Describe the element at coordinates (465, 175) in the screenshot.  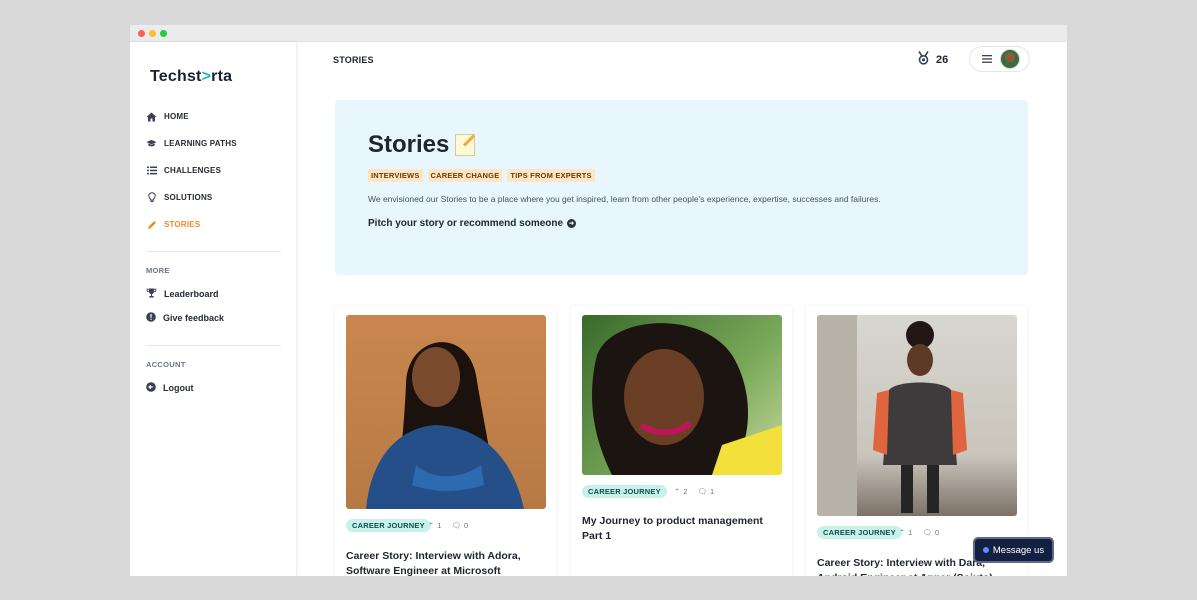
I see `tag-career-change: CAREER CHANGE` at that location.